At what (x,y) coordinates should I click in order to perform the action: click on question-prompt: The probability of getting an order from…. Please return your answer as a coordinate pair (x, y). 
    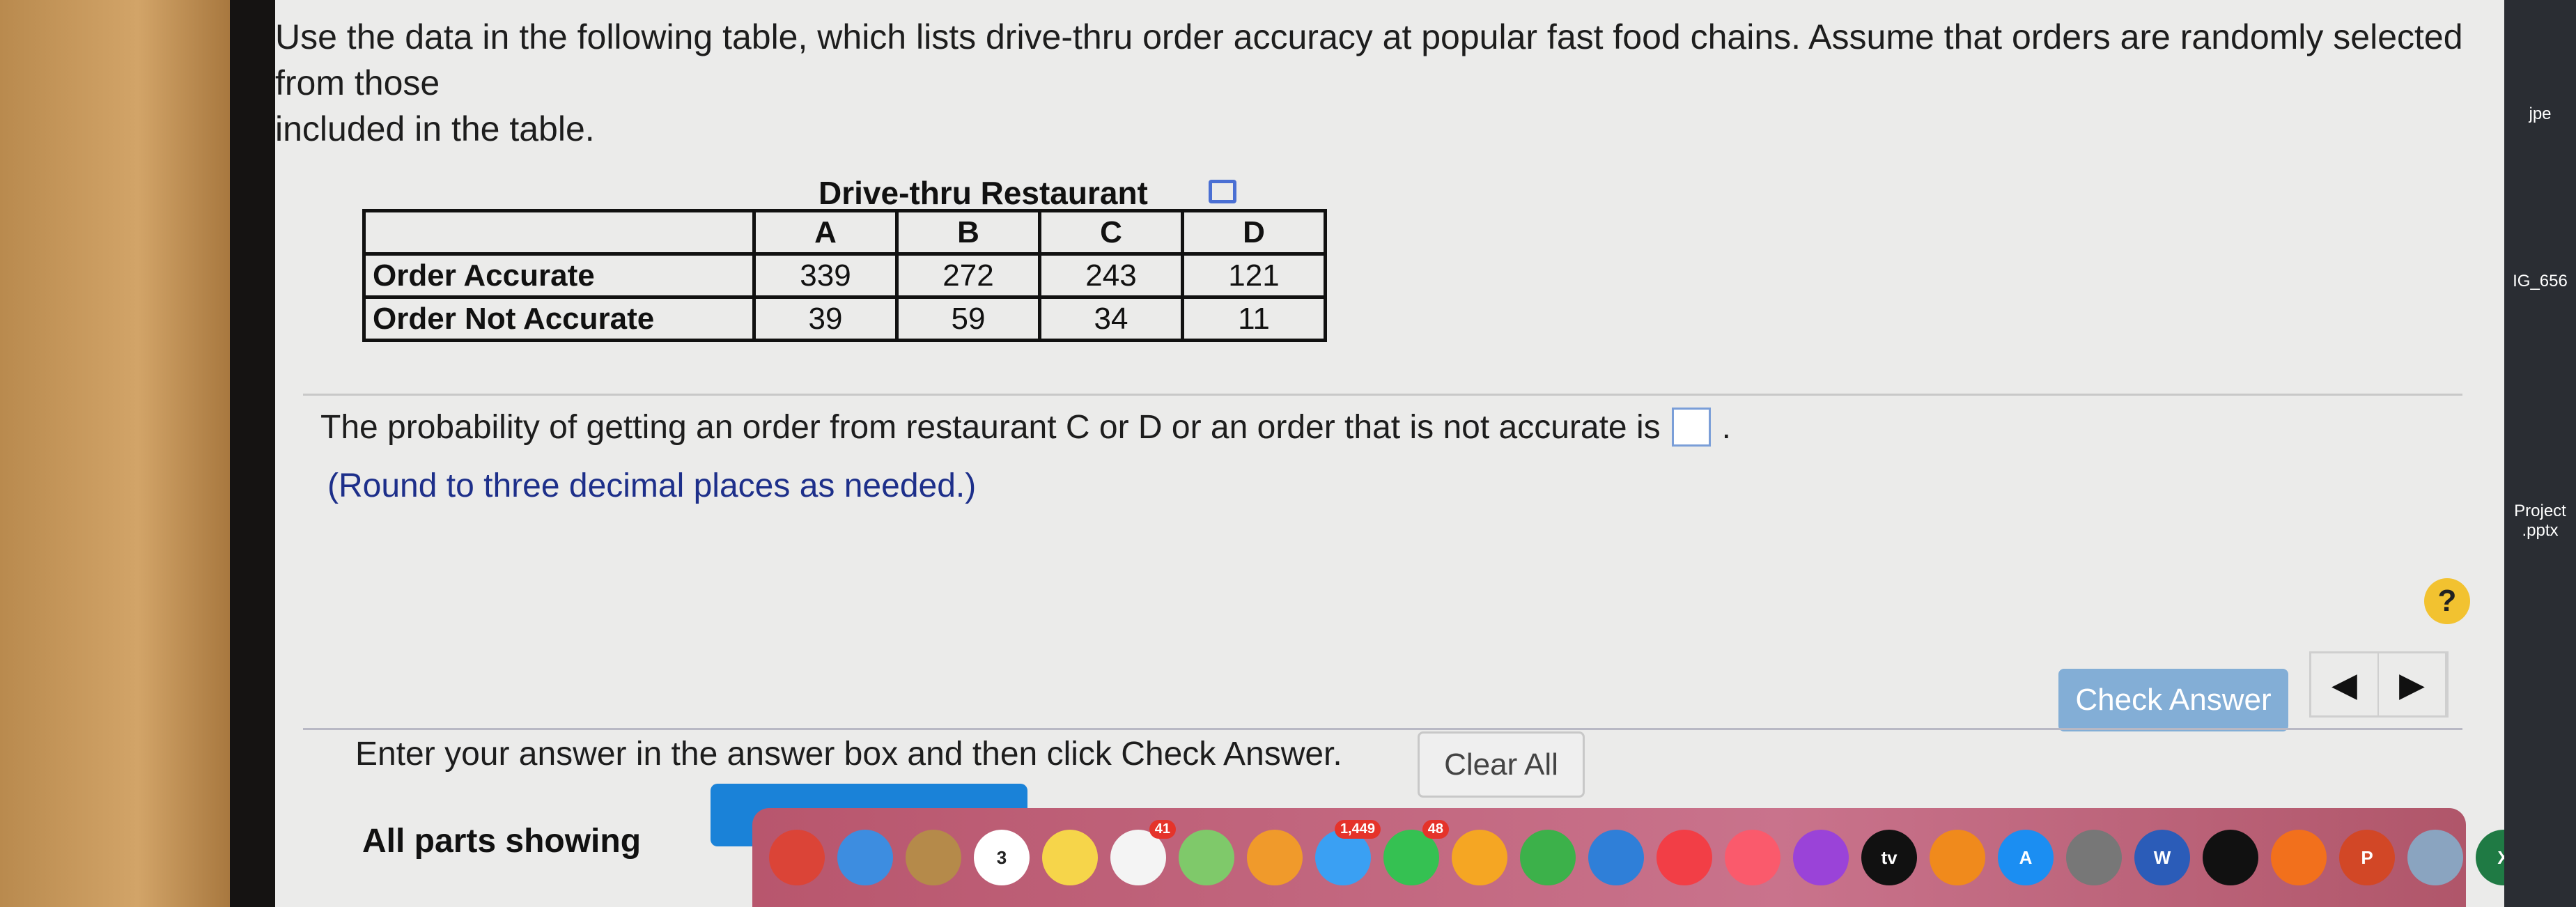
    Looking at the image, I should click on (1025, 427).